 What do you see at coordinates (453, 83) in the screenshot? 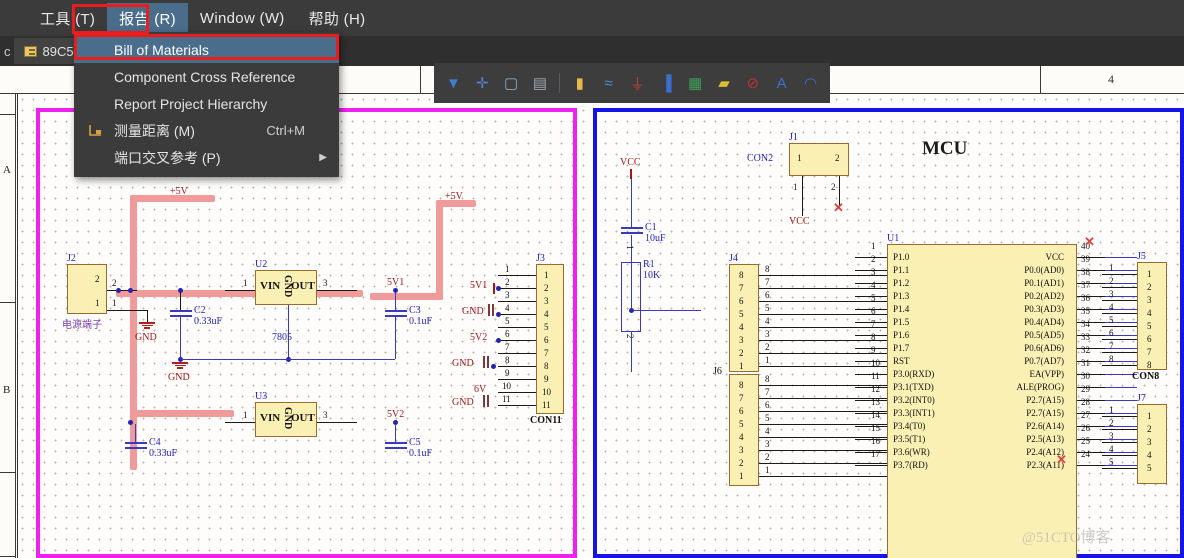
I see `filter-icon: ▼` at bounding box center [453, 83].